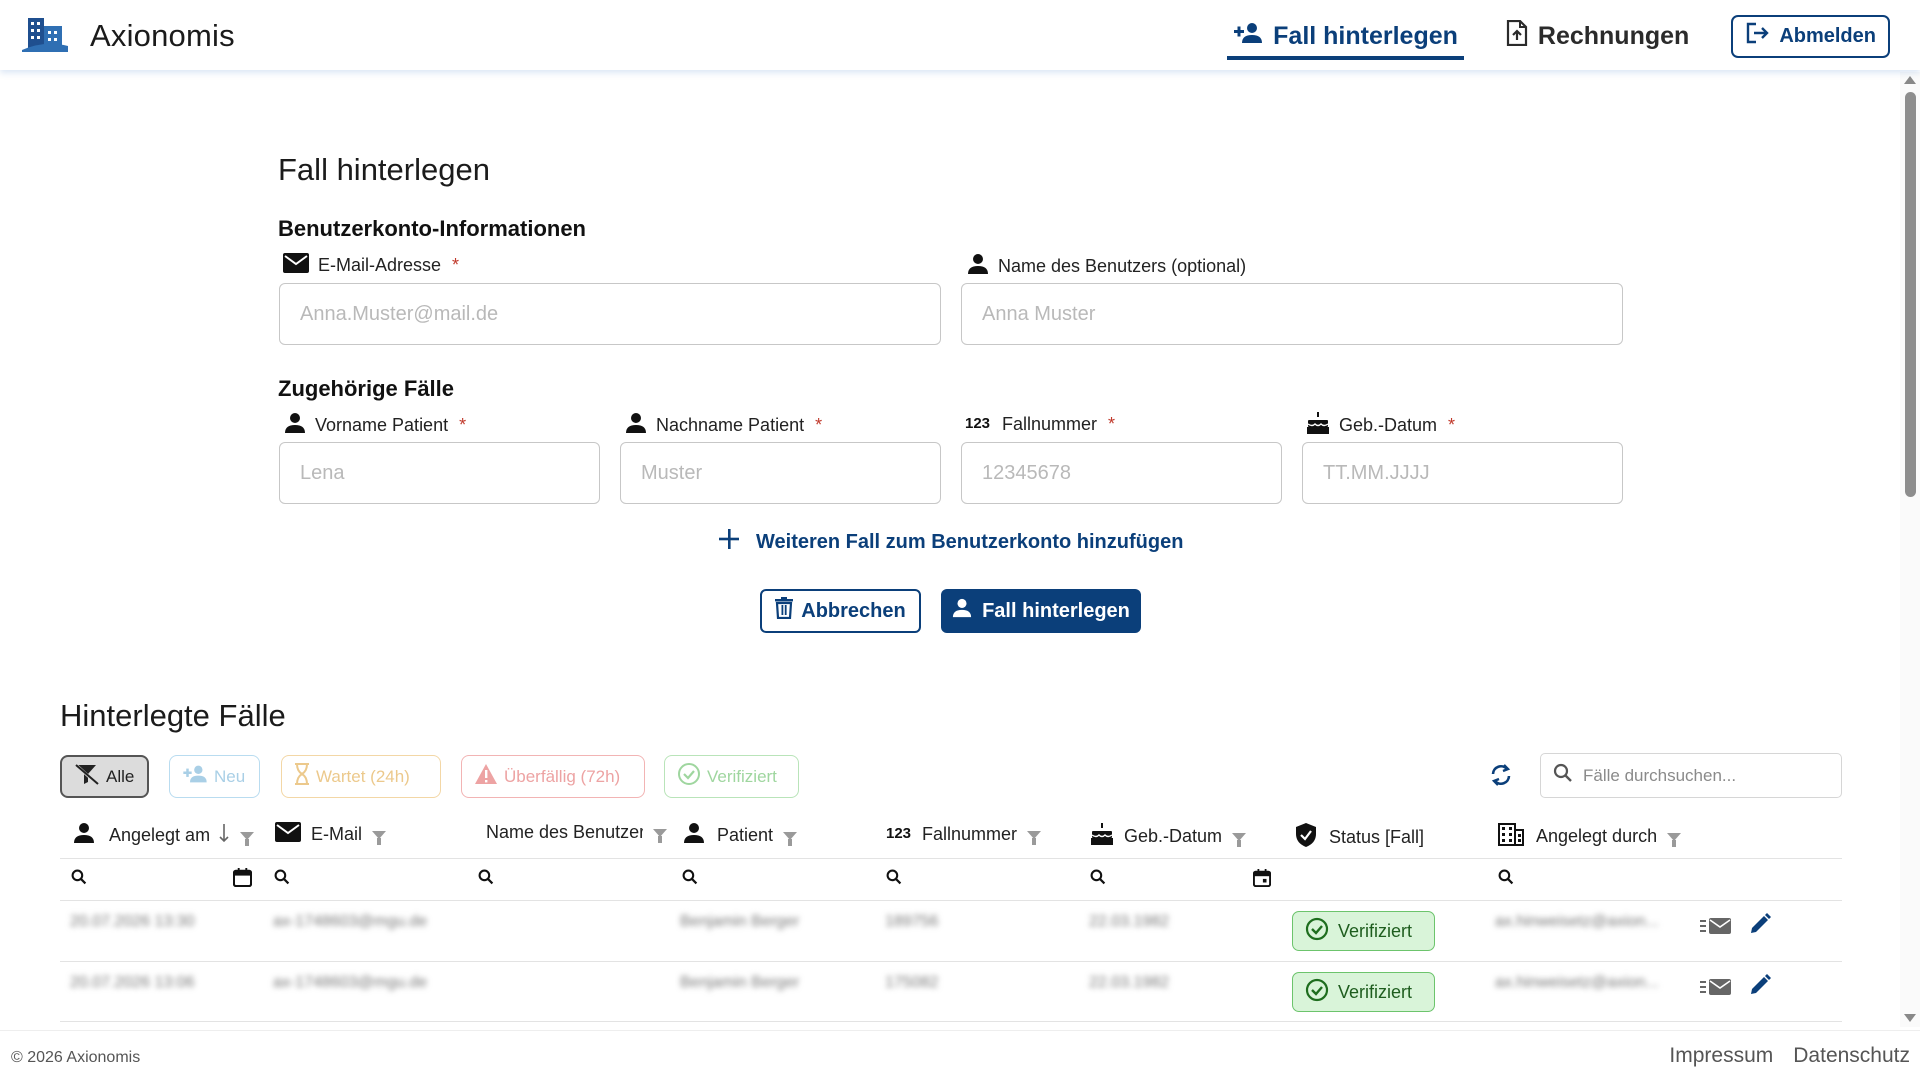 This screenshot has width=1920, height=1080. I want to click on brand: Axionomis, so click(128, 35).